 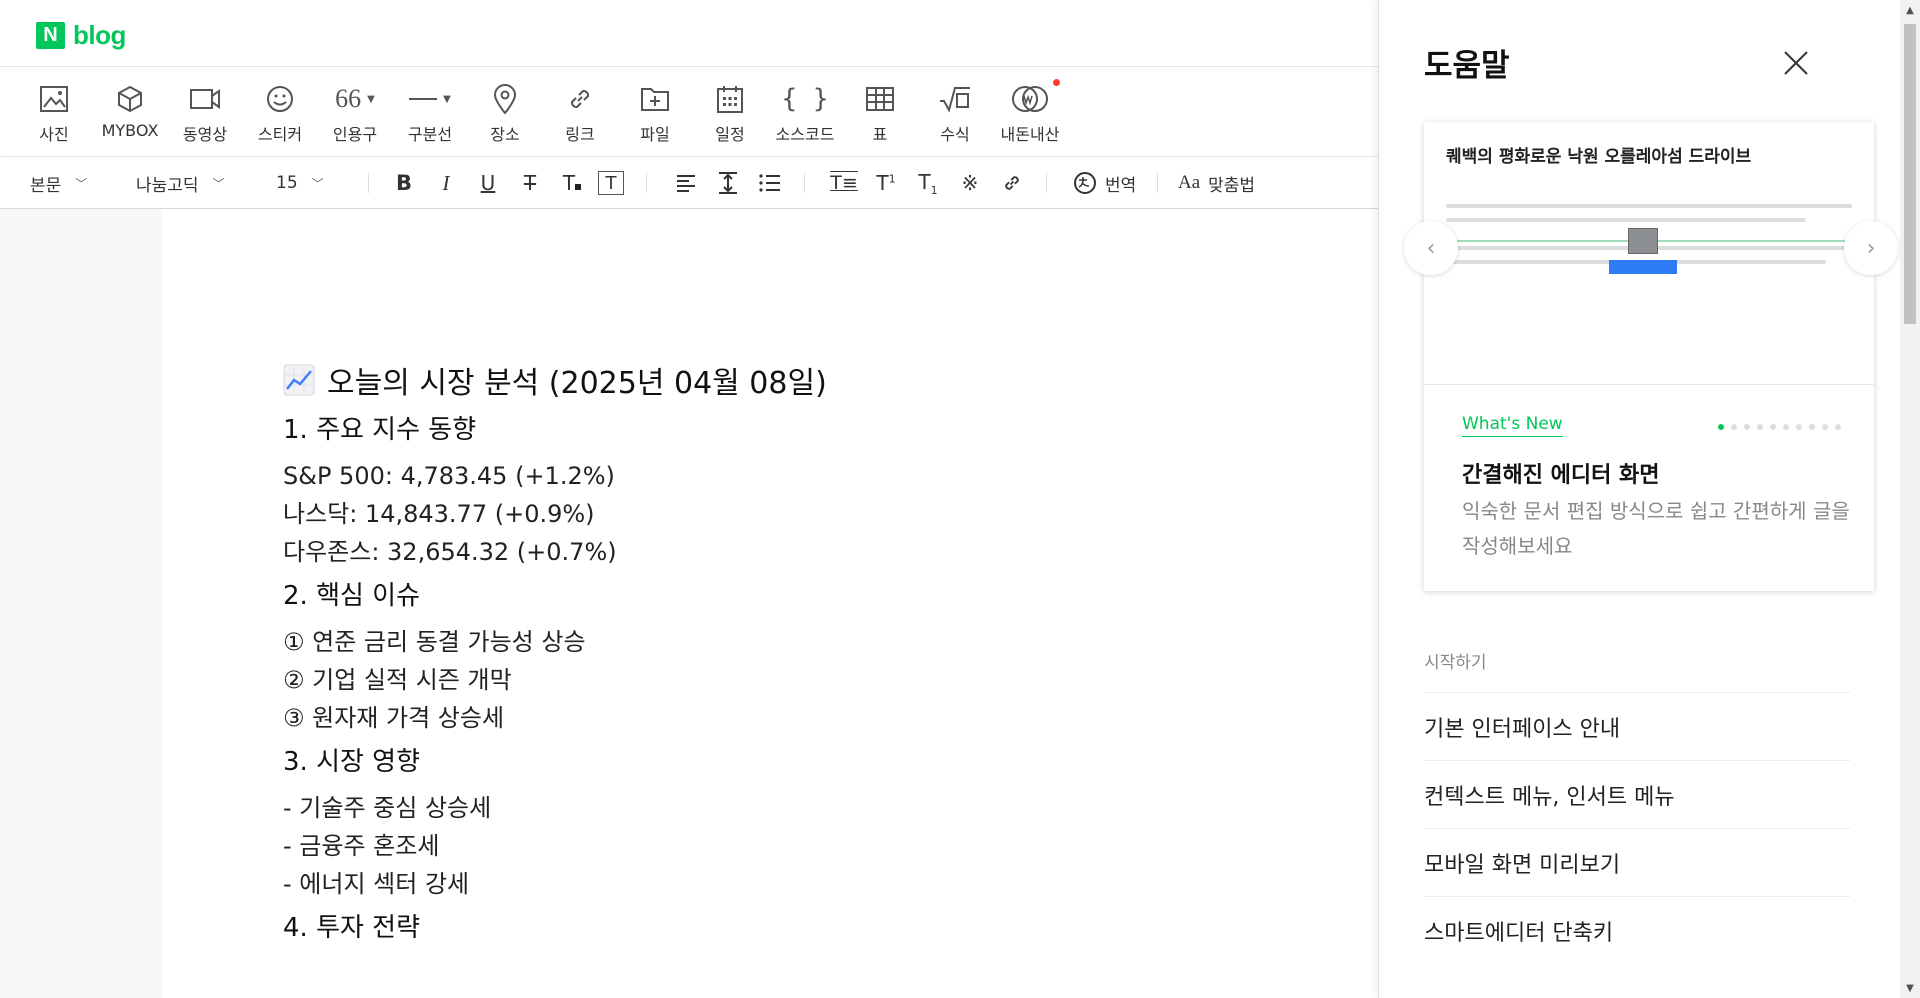 I want to click on insert-quote-button: 66 ▼ 인용구, so click(x=355, y=112).